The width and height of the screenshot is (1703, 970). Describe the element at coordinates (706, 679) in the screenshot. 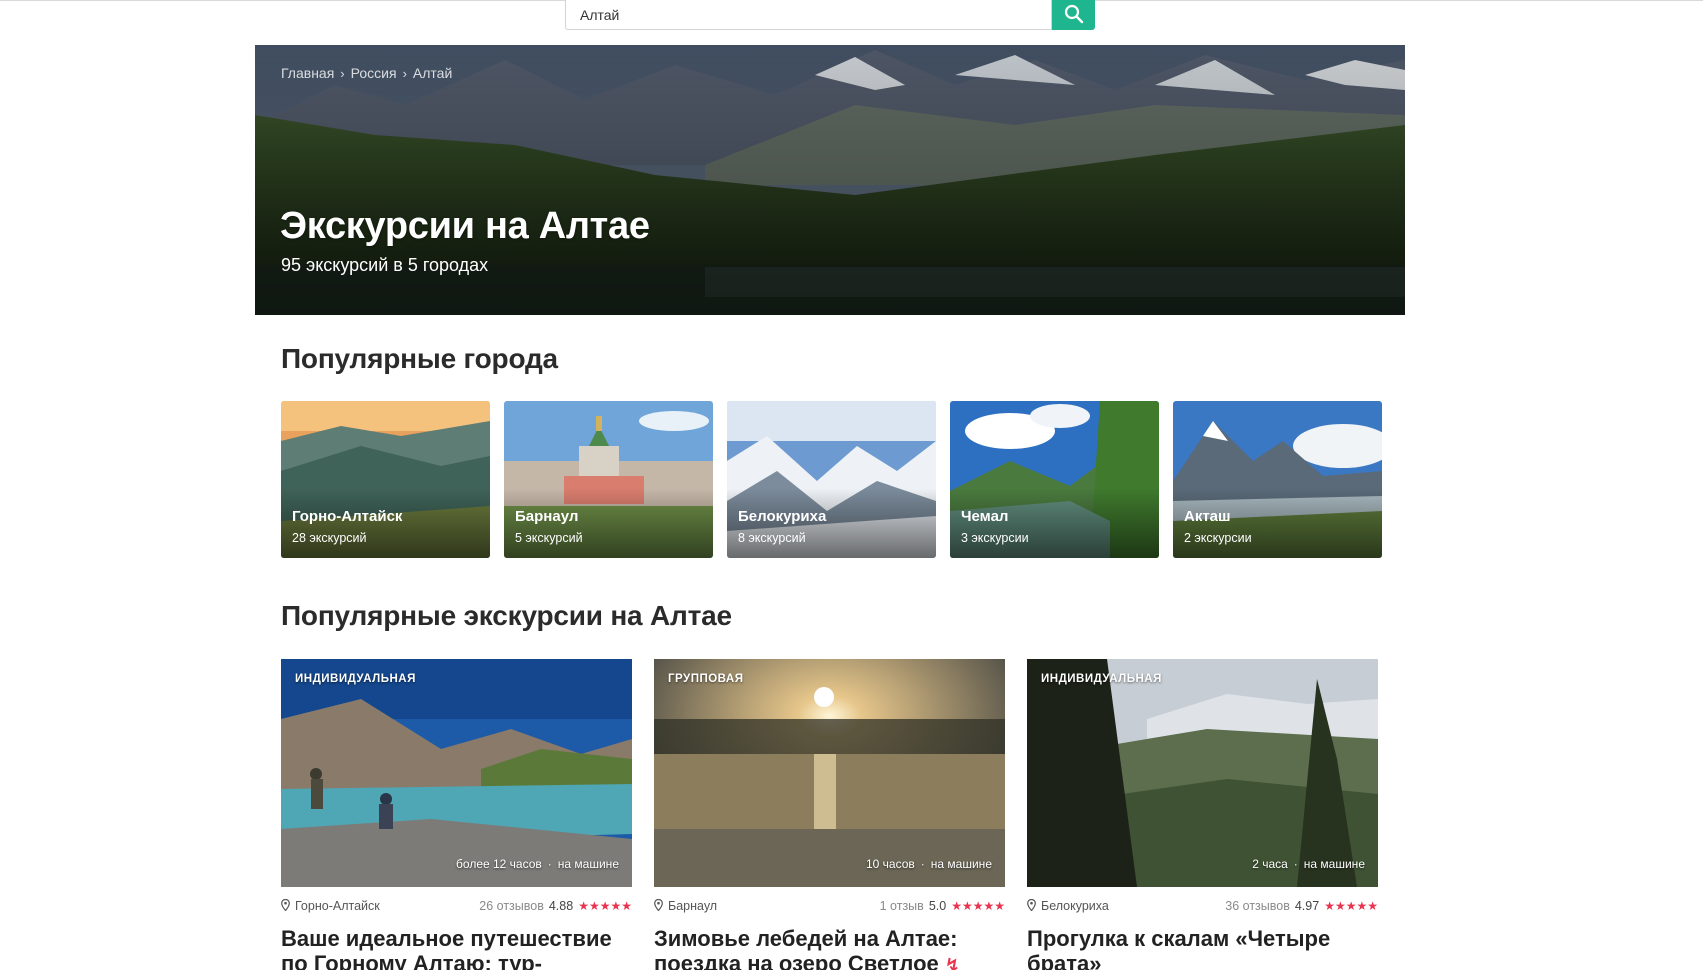

I see `tour-type-badge: ГРУППОВАЯ` at that location.